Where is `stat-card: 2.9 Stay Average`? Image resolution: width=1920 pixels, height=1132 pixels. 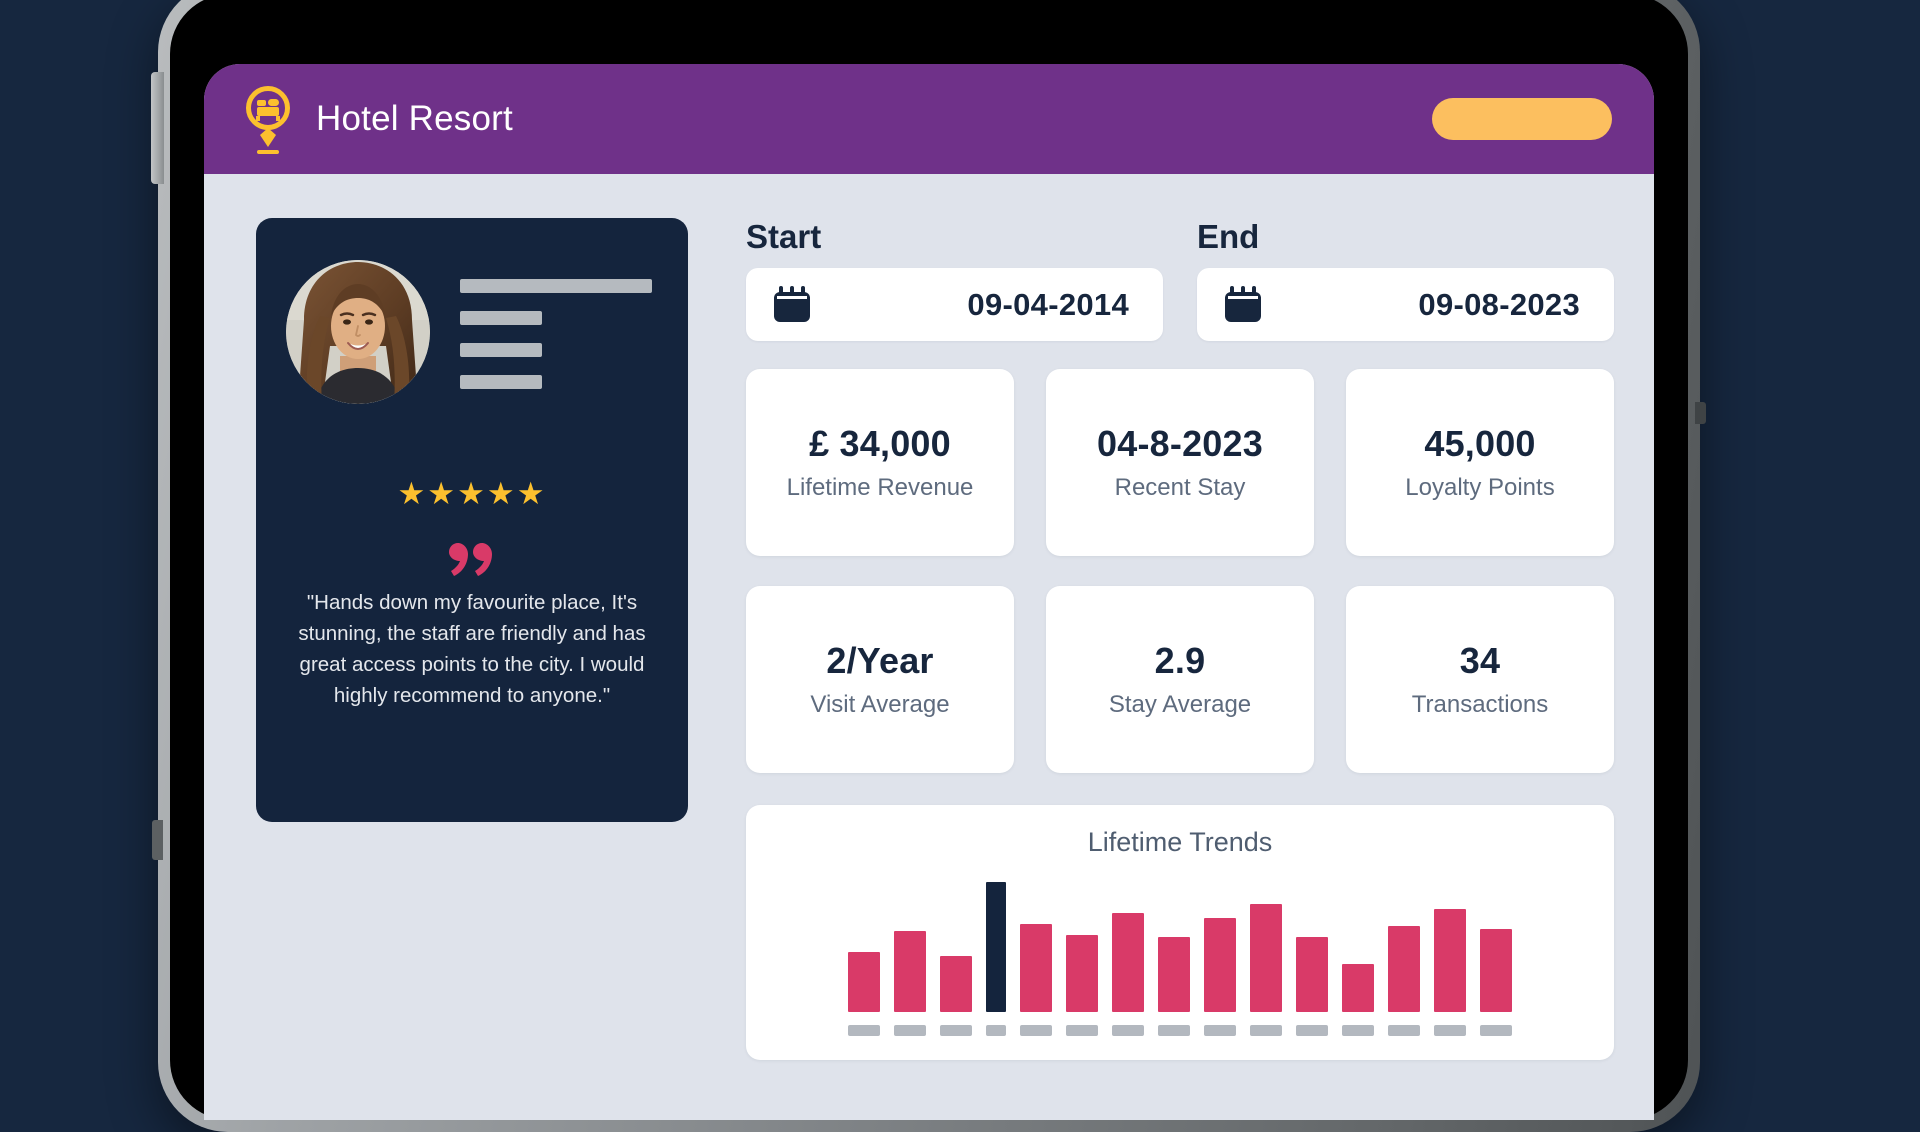 stat-card: 2.9 Stay Average is located at coordinates (1180, 679).